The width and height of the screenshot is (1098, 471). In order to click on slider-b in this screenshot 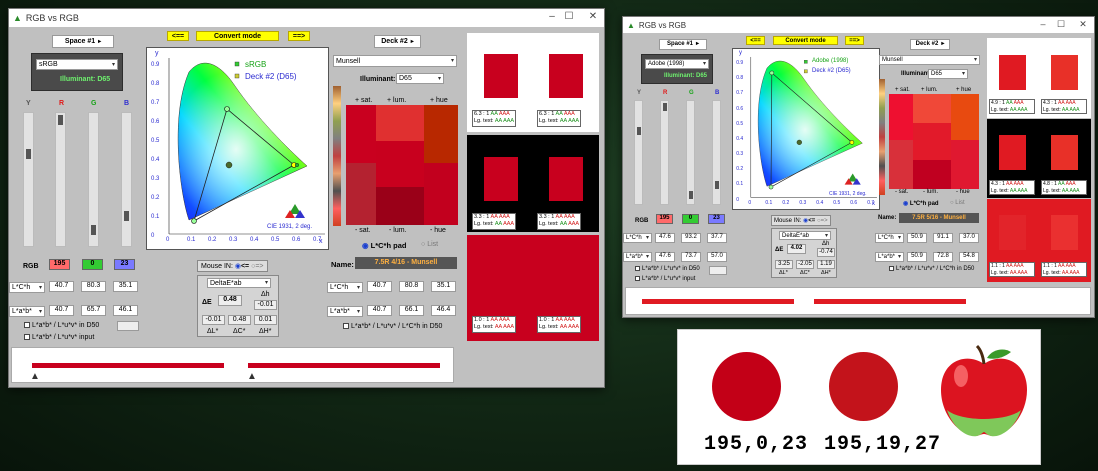, I will do `click(126, 179)`.